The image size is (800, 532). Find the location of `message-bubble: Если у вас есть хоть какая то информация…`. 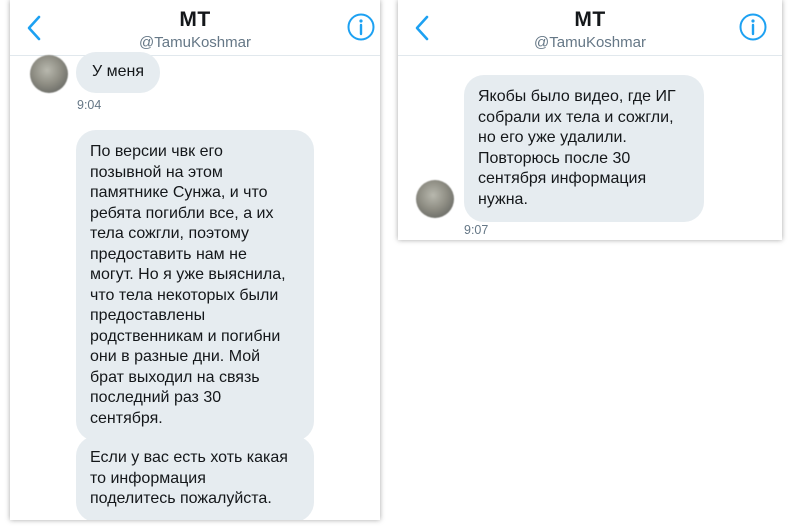

message-bubble: Если у вас есть хоть какая то информация… is located at coordinates (195, 478).